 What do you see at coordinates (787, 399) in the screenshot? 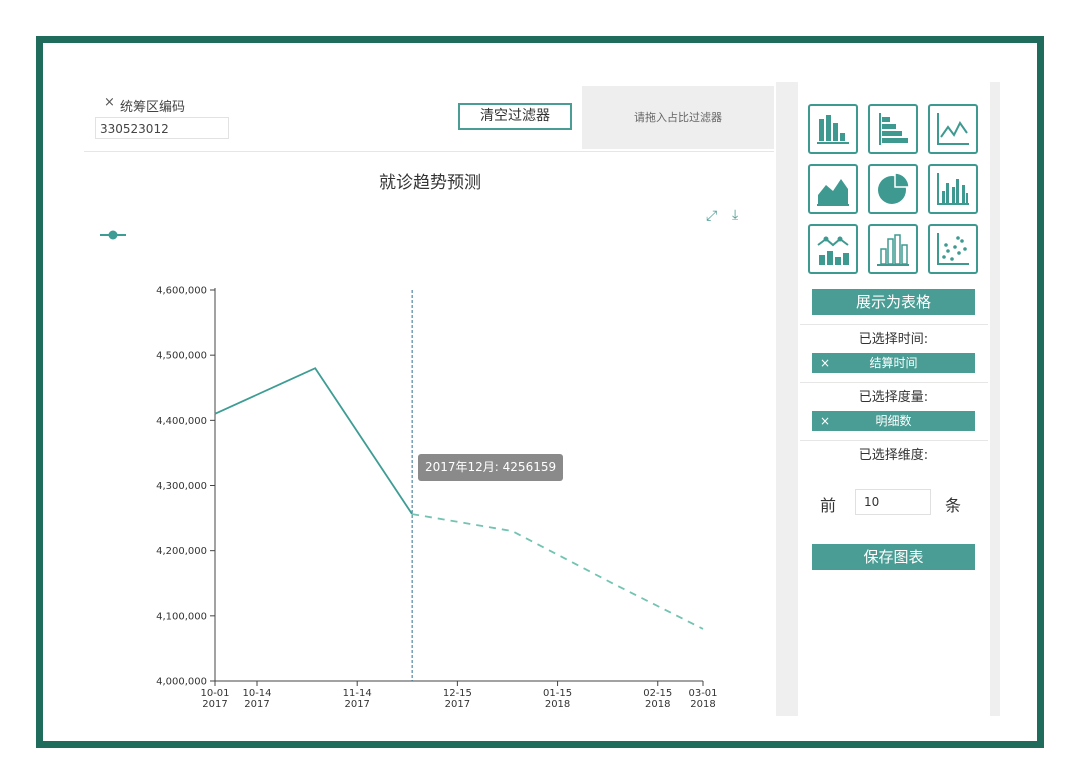
I see `panel-separator` at bounding box center [787, 399].